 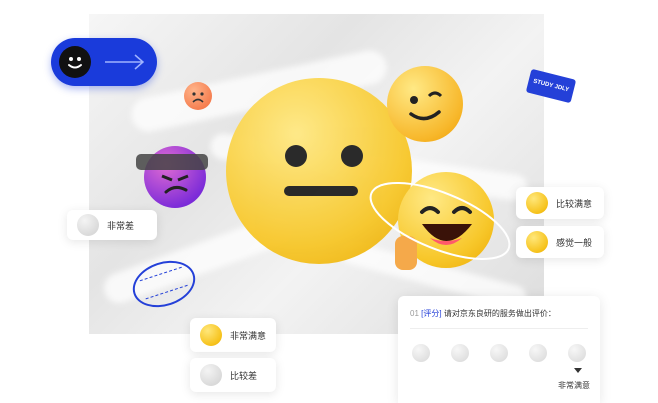 I want to click on sunglasses-face-icon, so click(x=88, y=225).